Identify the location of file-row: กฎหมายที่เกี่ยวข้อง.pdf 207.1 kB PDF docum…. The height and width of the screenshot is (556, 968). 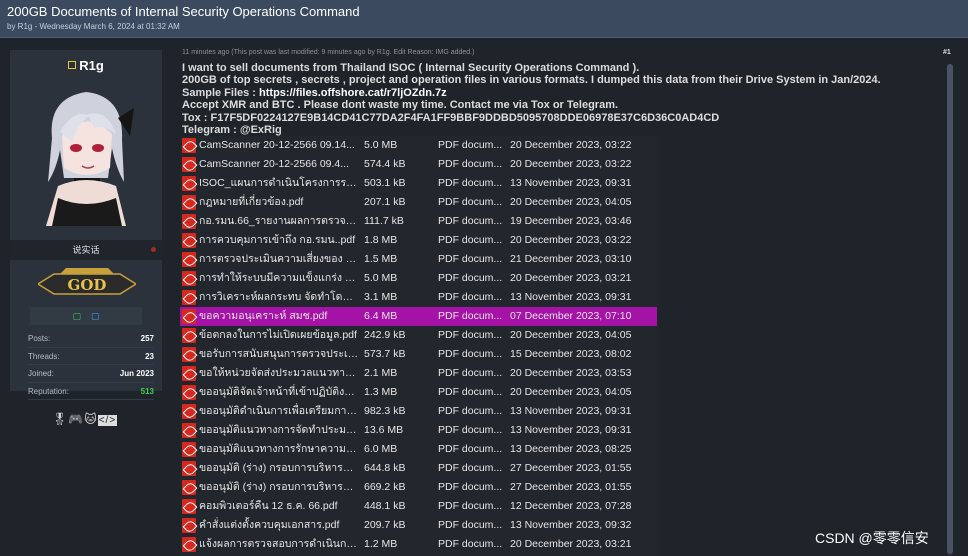
(418, 202).